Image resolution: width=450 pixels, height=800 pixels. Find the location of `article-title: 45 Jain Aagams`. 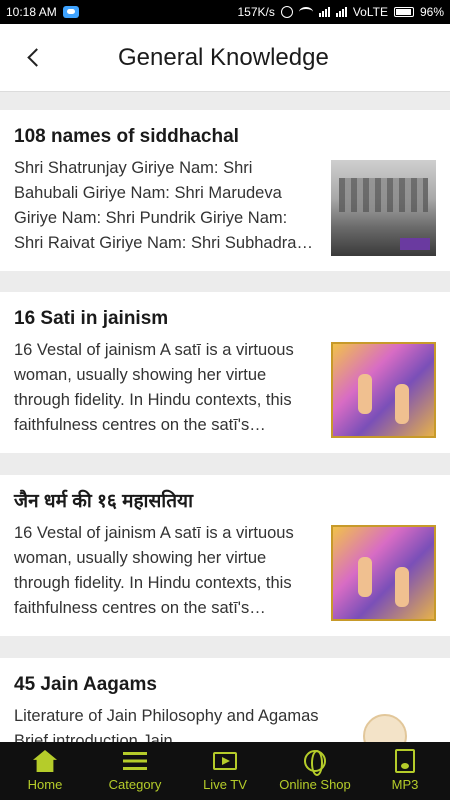

article-title: 45 Jain Aagams is located at coordinates (85, 684).